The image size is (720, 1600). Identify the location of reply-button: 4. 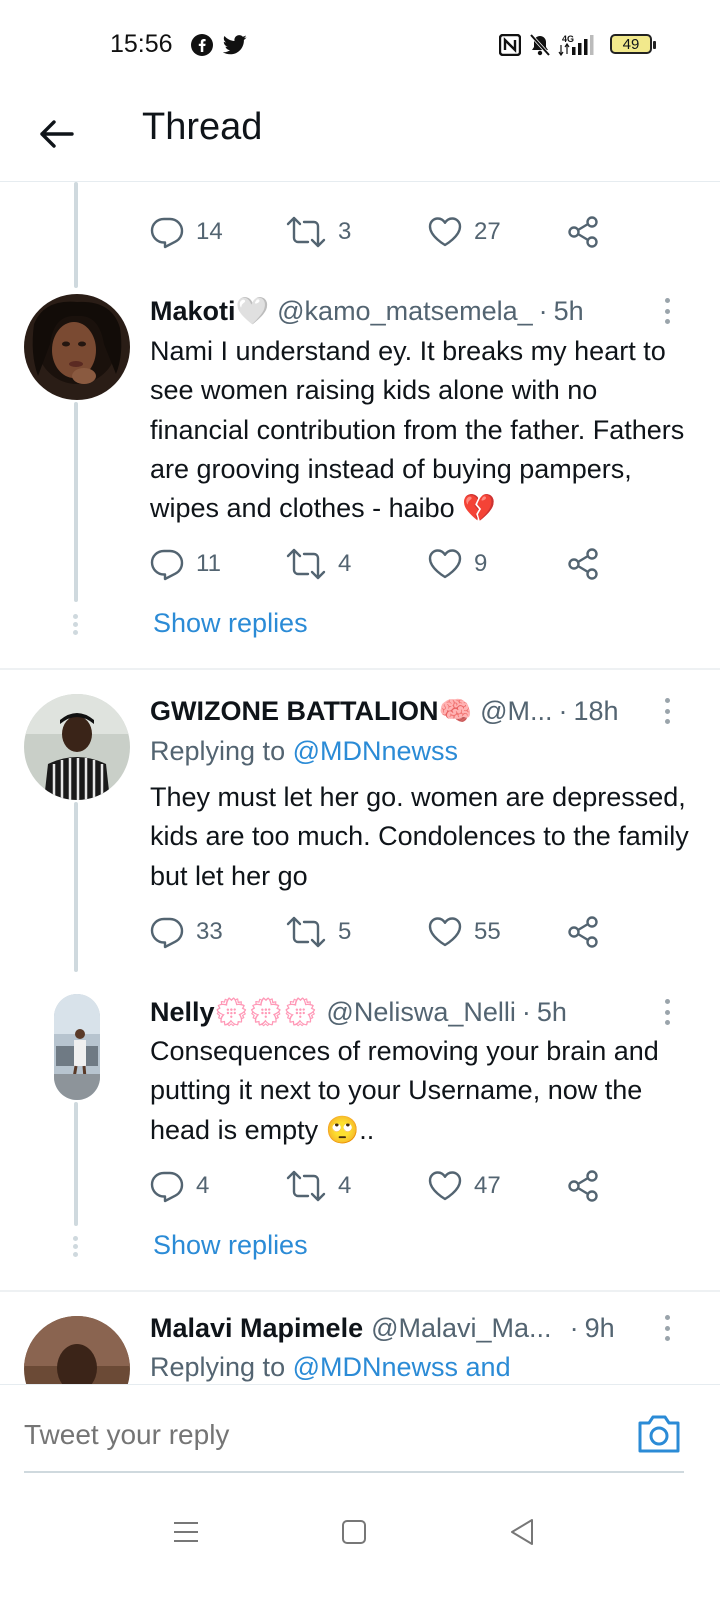
(179, 1186).